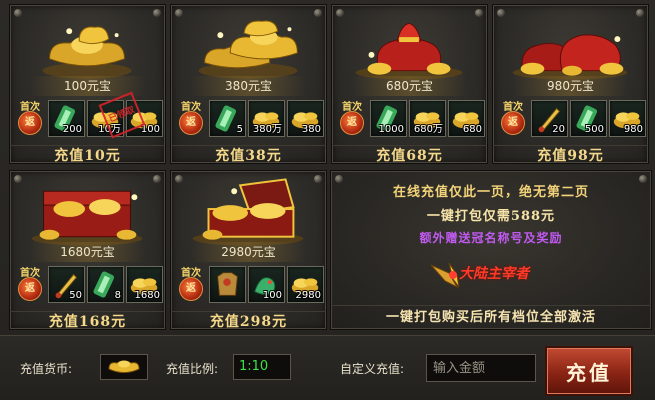  I want to click on item-quantity: 380万, so click(267, 129).